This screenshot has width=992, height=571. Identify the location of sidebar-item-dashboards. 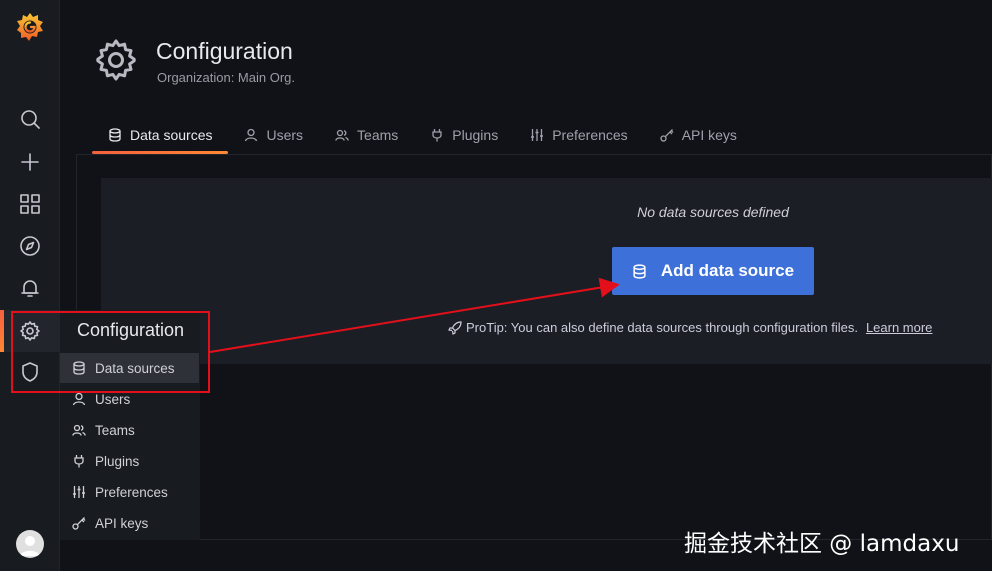
(30, 204).